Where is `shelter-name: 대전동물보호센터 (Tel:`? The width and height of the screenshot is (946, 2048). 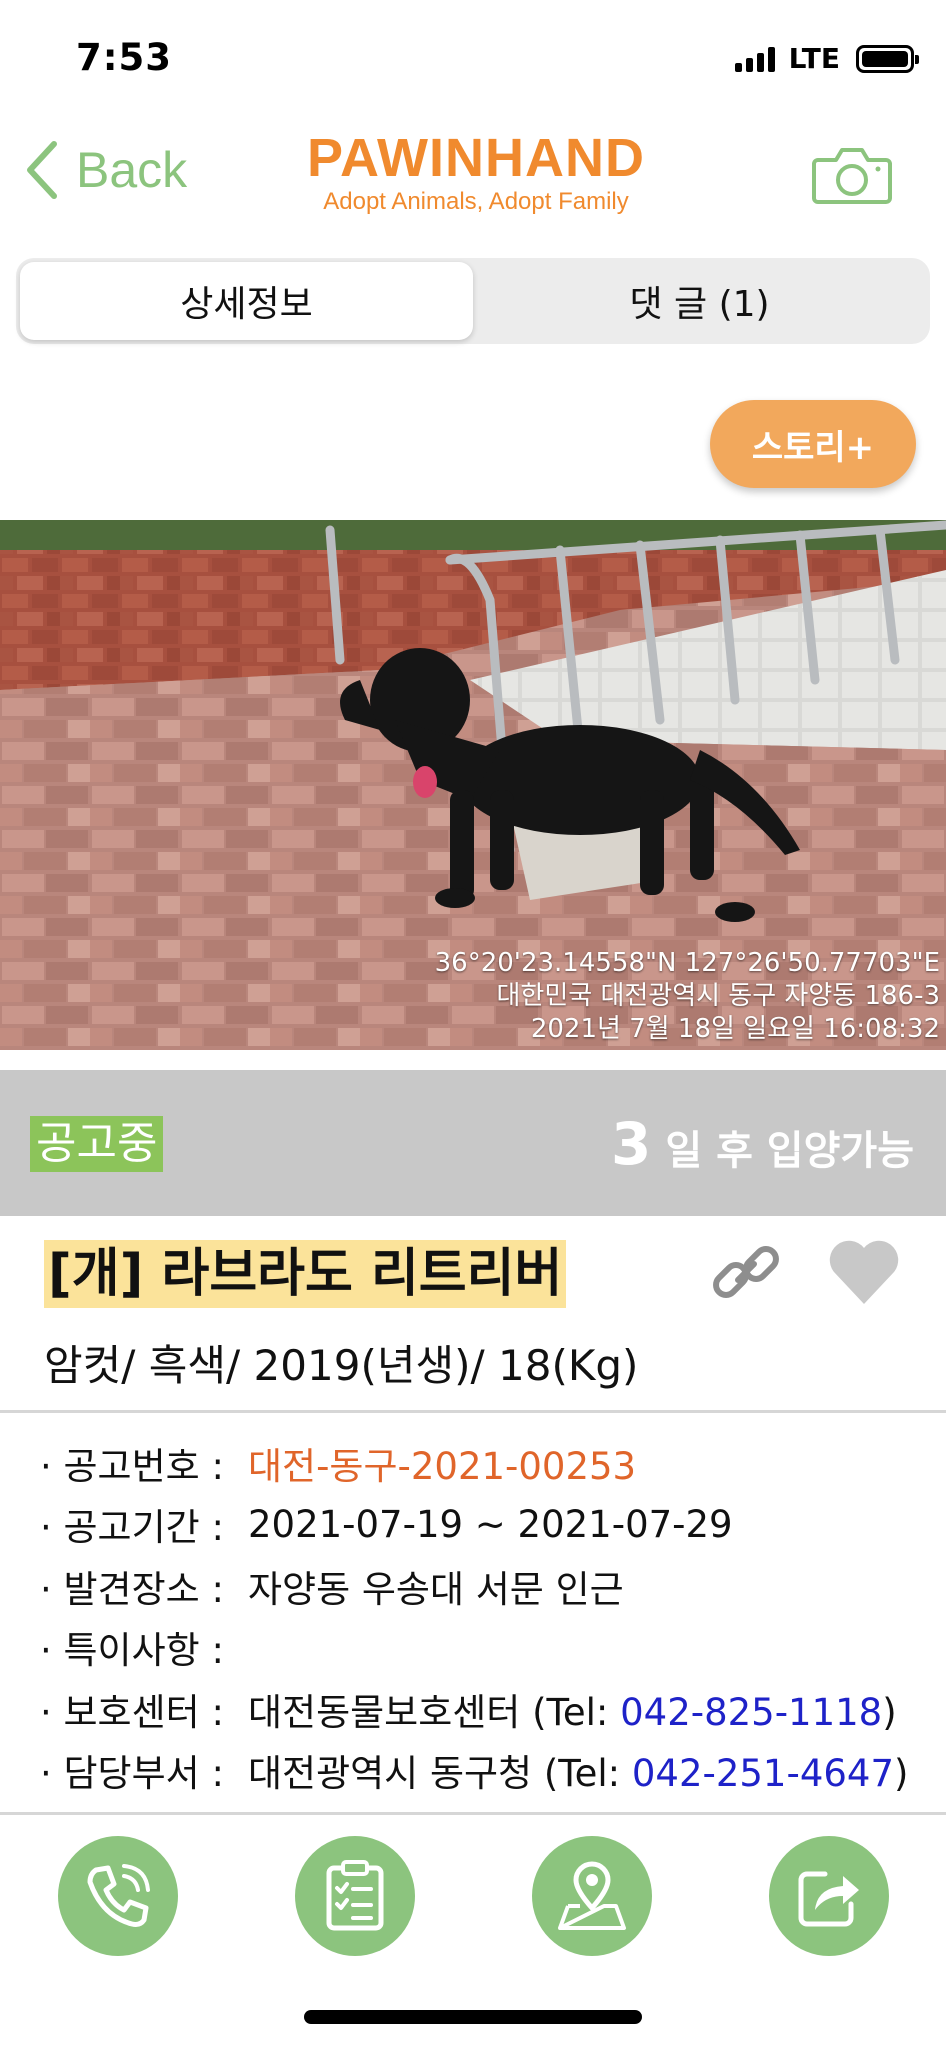 shelter-name: 대전동물보호센터 (Tel: is located at coordinates (434, 1712).